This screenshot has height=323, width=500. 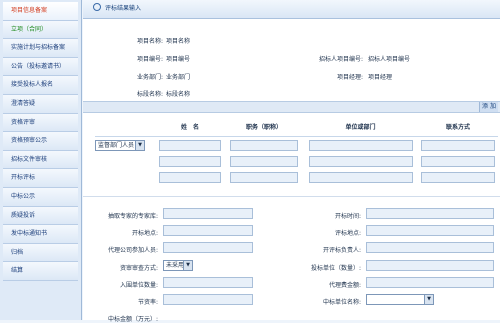 I want to click on bidder-count-label: 投标单位（数量）:, so click(x=335, y=268).